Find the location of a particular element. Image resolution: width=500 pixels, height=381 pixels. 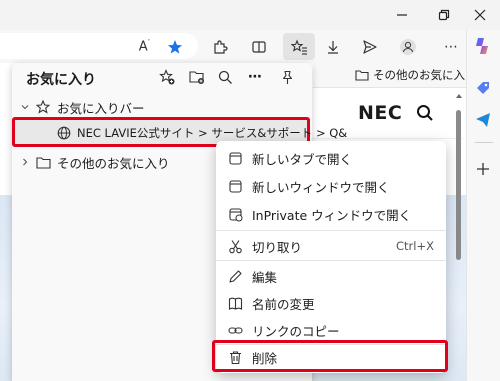

minimize-button is located at coordinates (402, 15).